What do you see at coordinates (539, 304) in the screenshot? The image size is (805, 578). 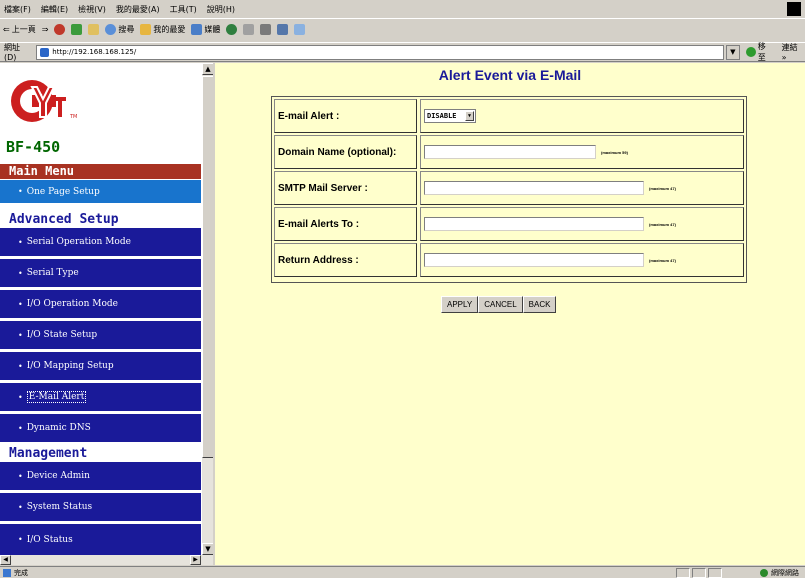 I see `back-page-button: BACK` at bounding box center [539, 304].